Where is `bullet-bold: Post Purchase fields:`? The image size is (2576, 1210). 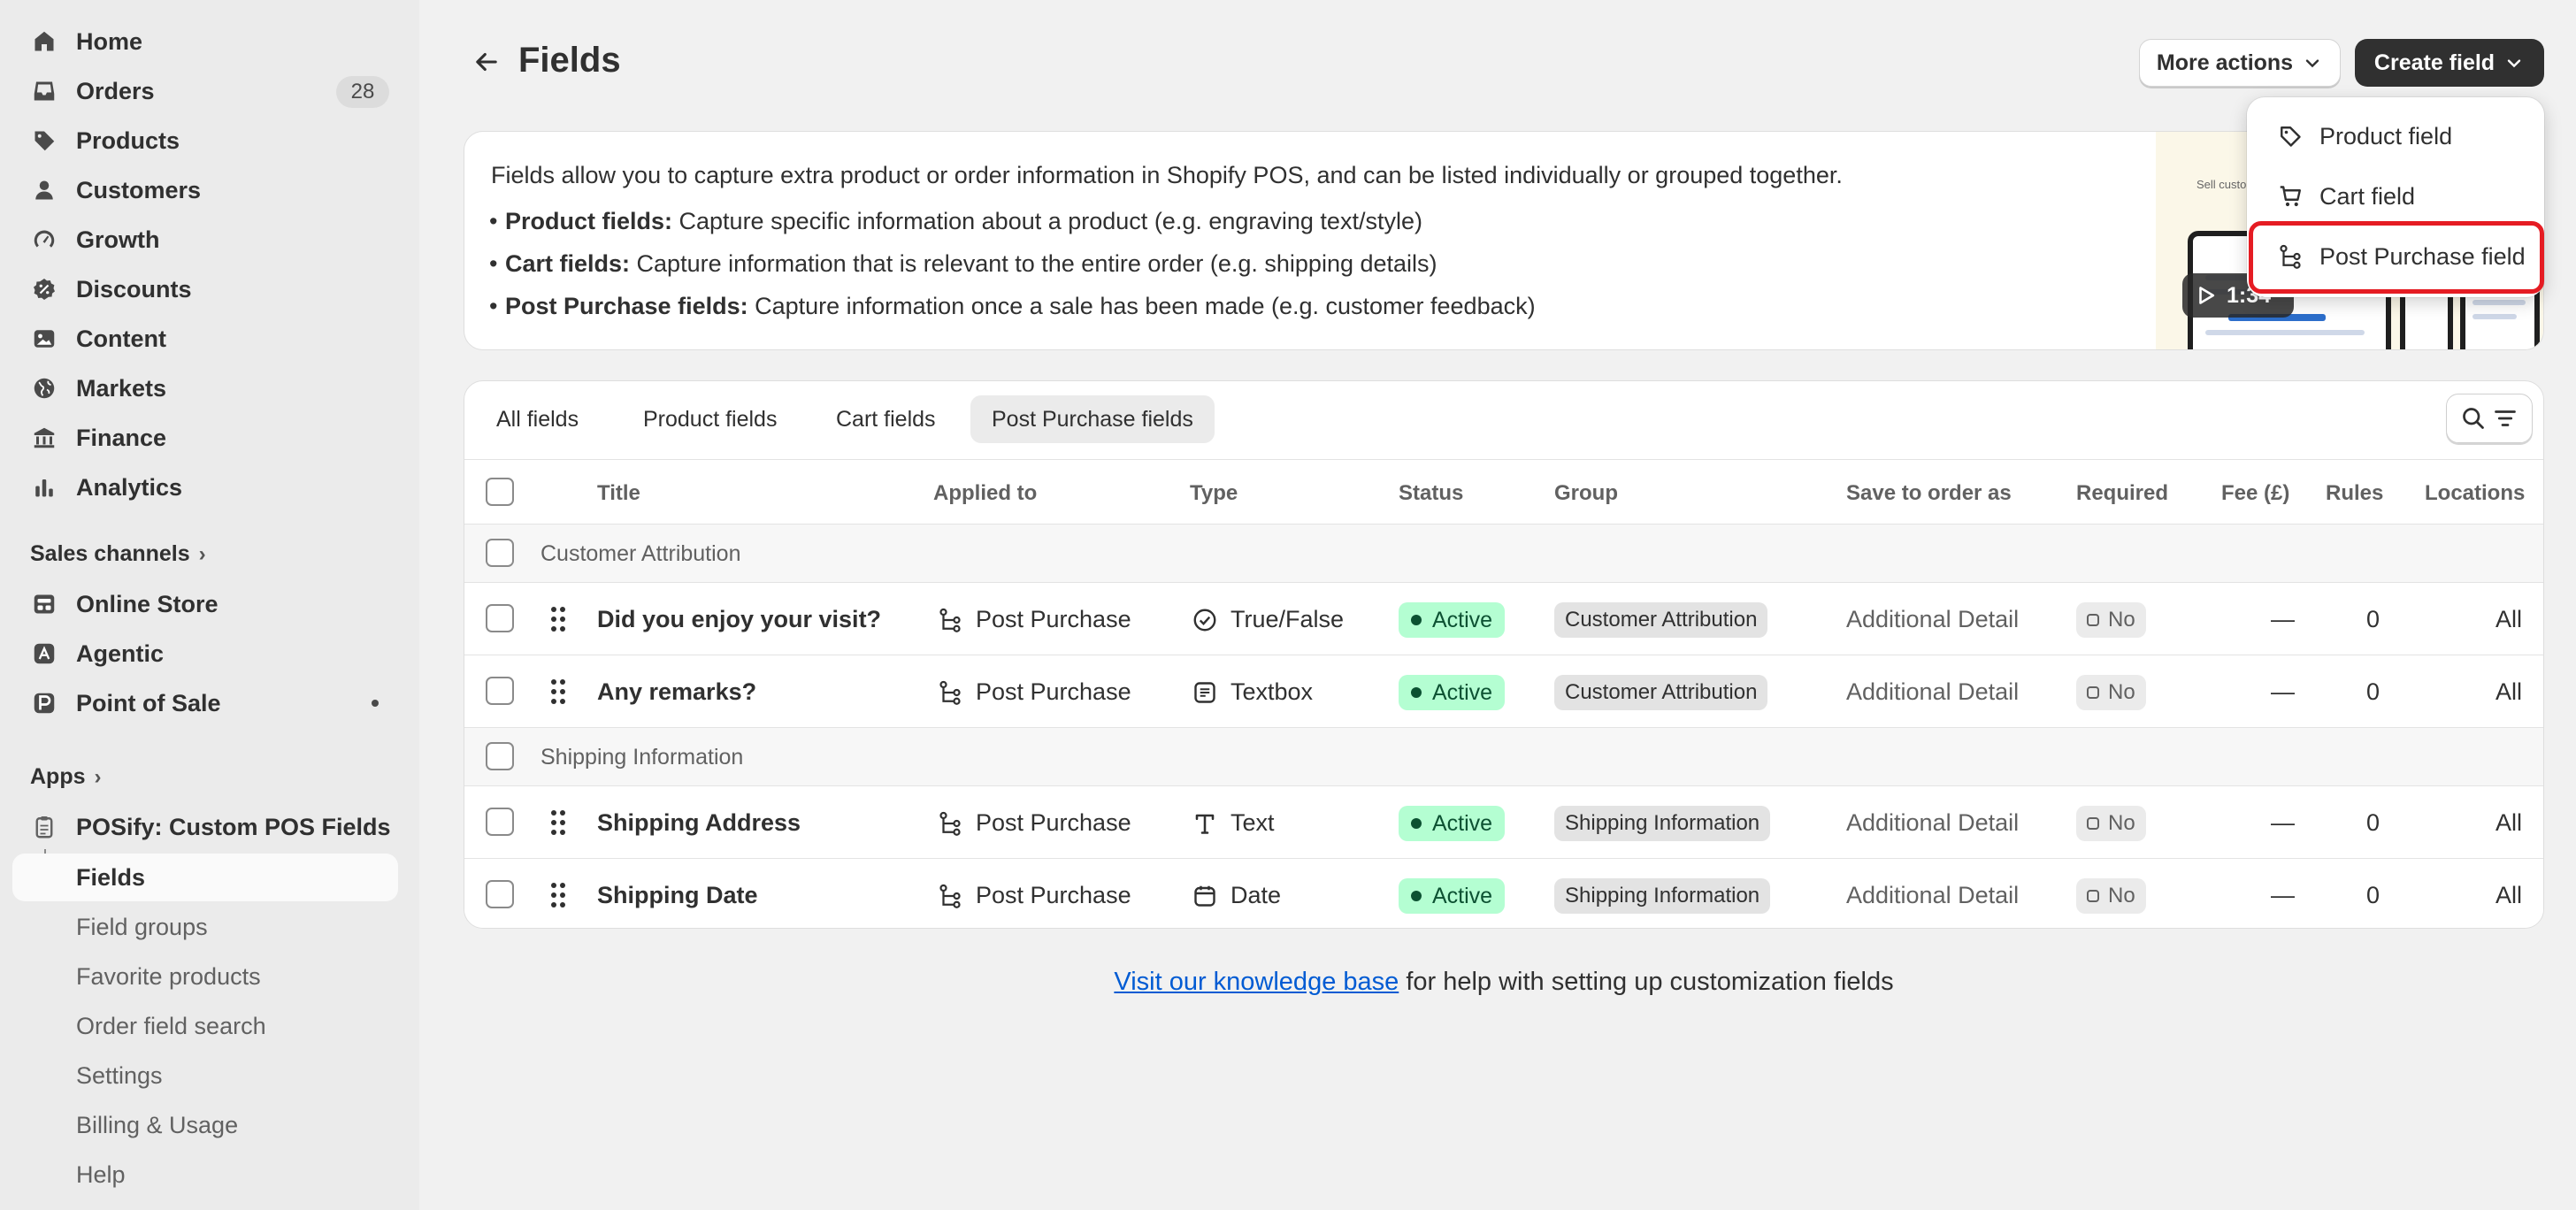 bullet-bold: Post Purchase fields: is located at coordinates (626, 306).